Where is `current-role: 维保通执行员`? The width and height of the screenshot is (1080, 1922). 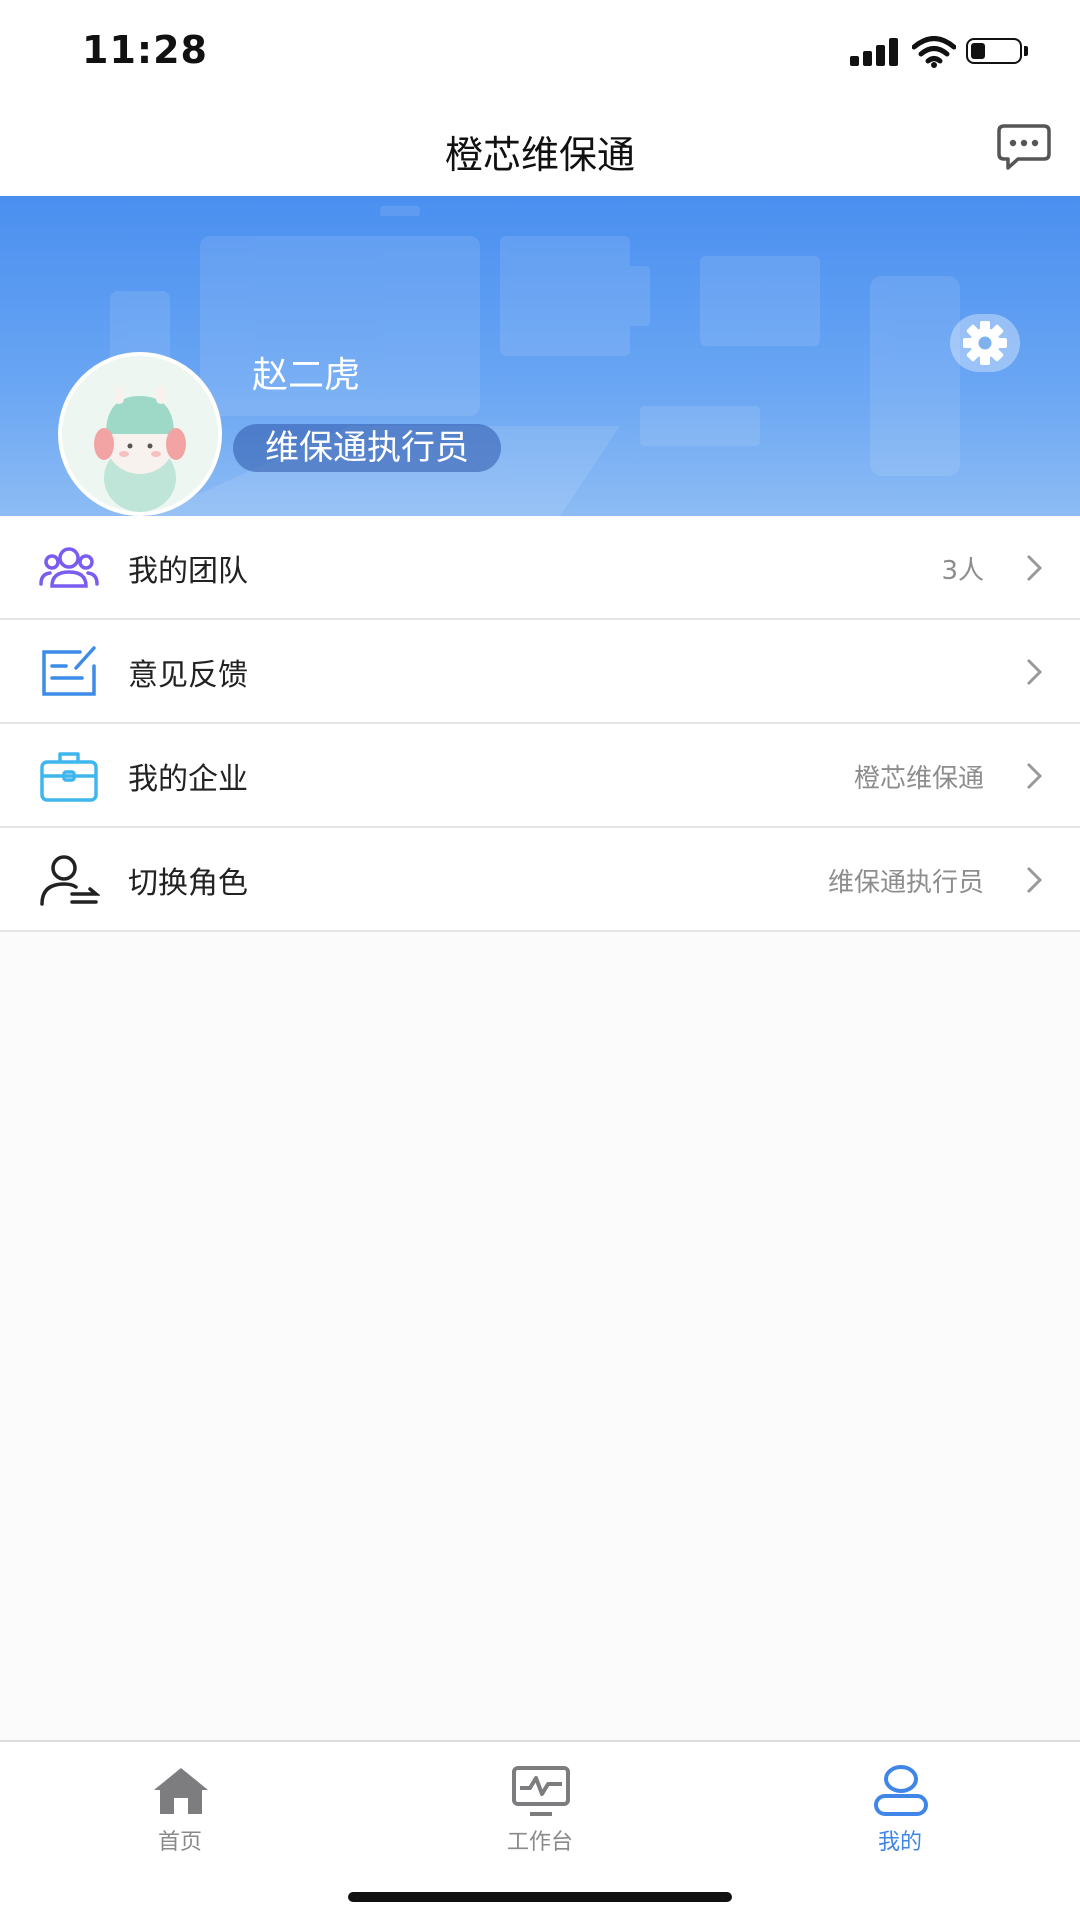 current-role: 维保通执行员 is located at coordinates (905, 883).